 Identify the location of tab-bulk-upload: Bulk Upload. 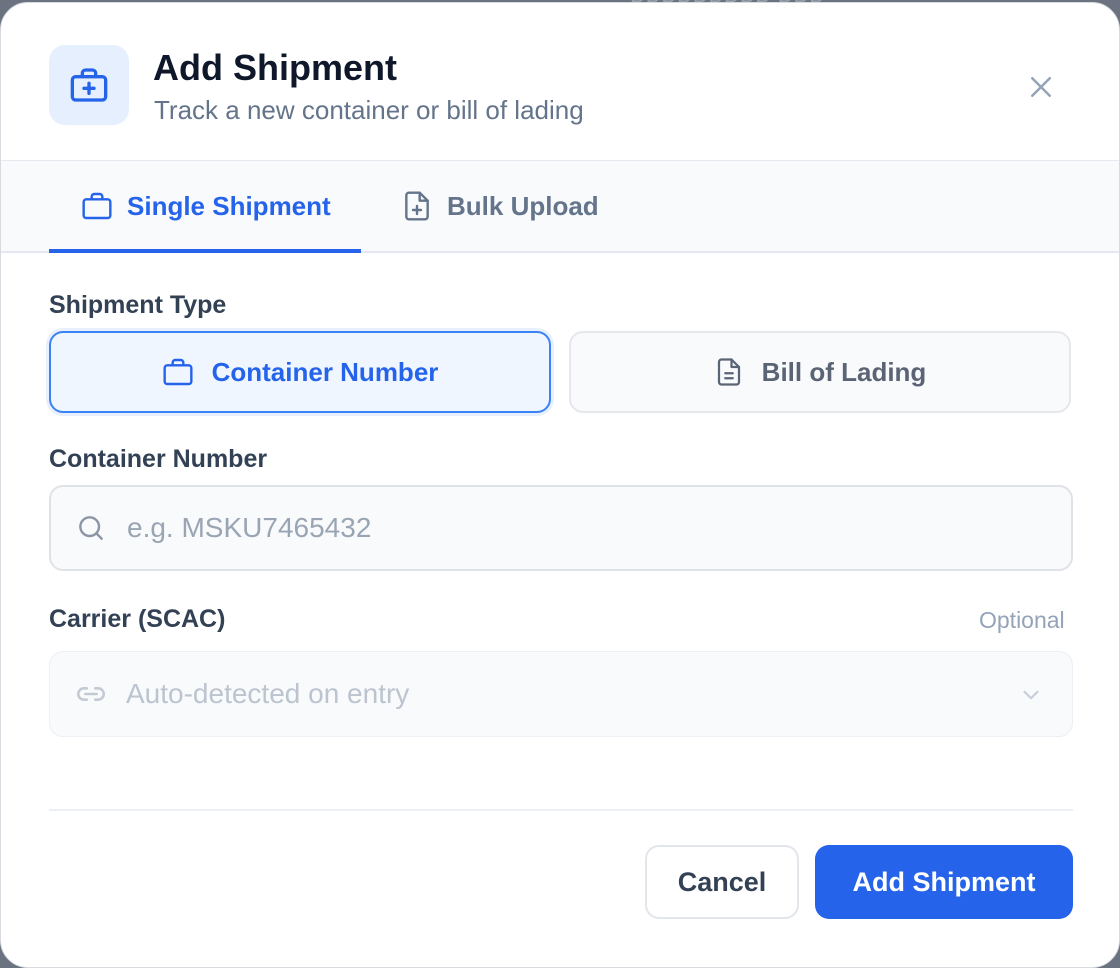
(500, 206).